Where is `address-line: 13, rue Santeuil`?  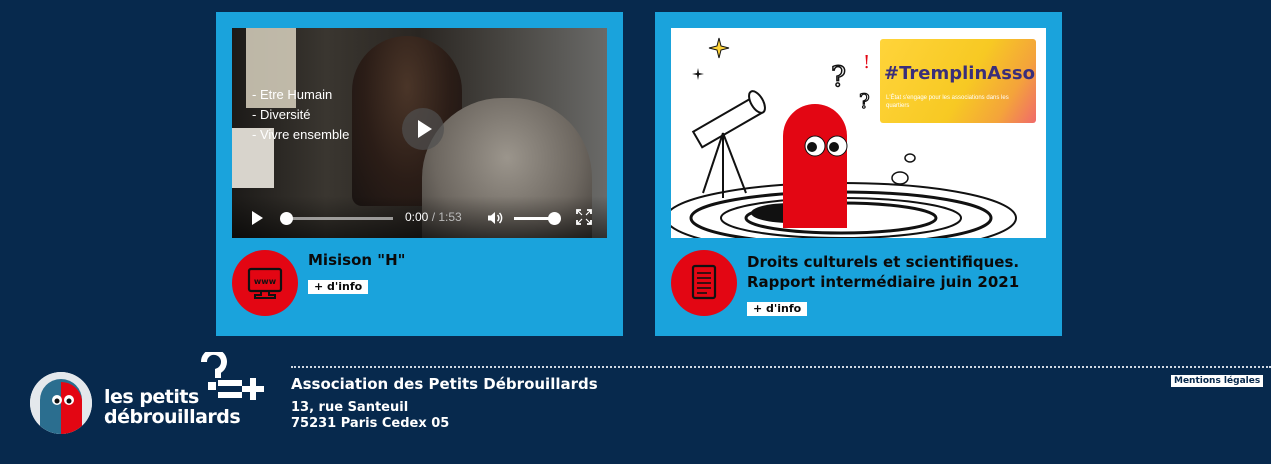
address-line: 13, rue Santeuil is located at coordinates (350, 407).